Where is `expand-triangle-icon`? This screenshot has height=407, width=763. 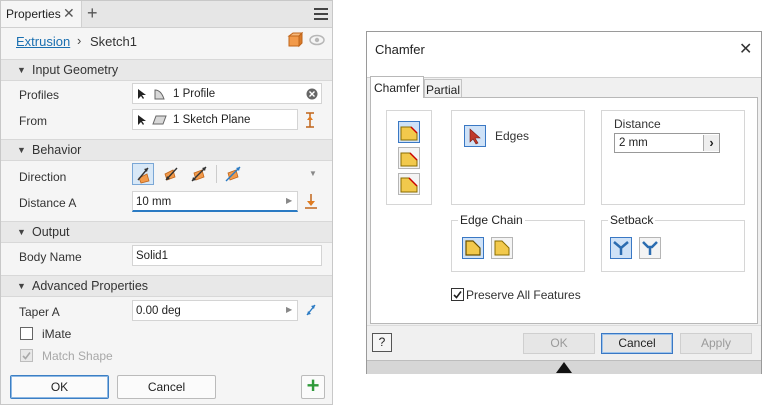
expand-triangle-icon is located at coordinates (564, 367).